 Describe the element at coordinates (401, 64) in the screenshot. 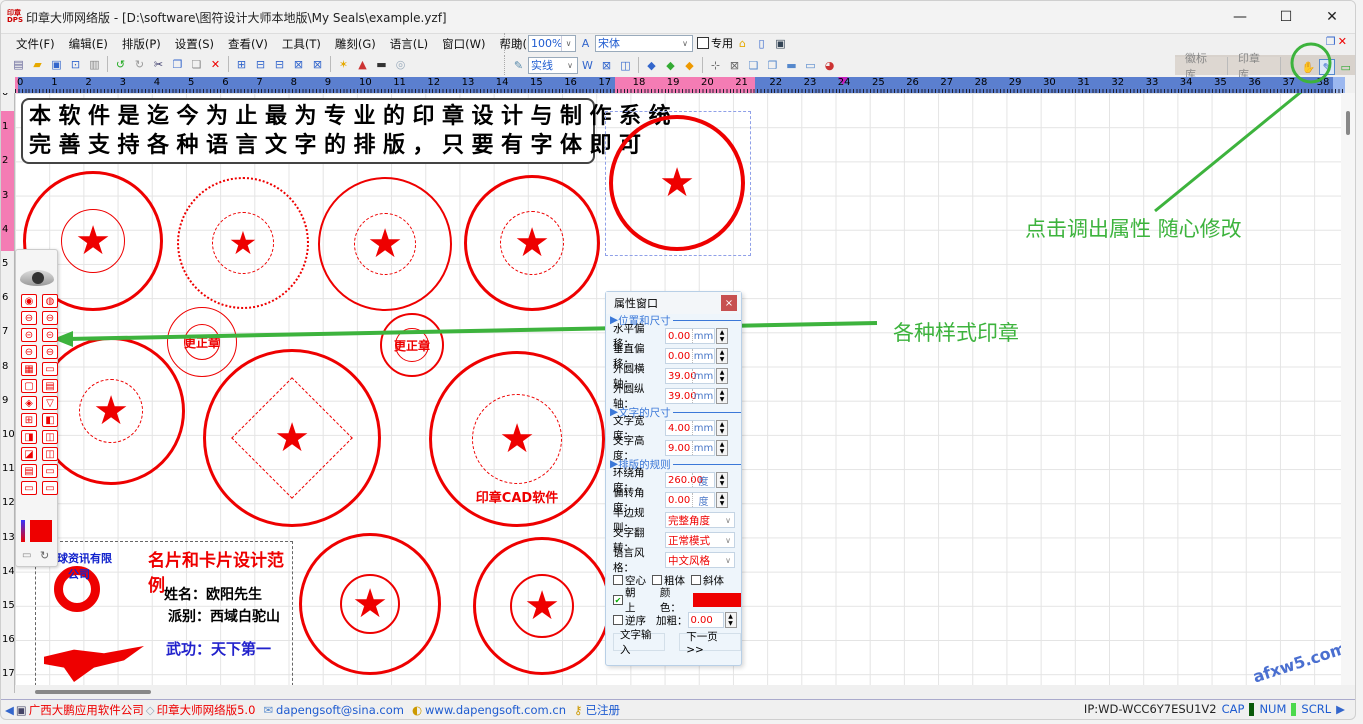

I see `settings-icon: ◎` at that location.